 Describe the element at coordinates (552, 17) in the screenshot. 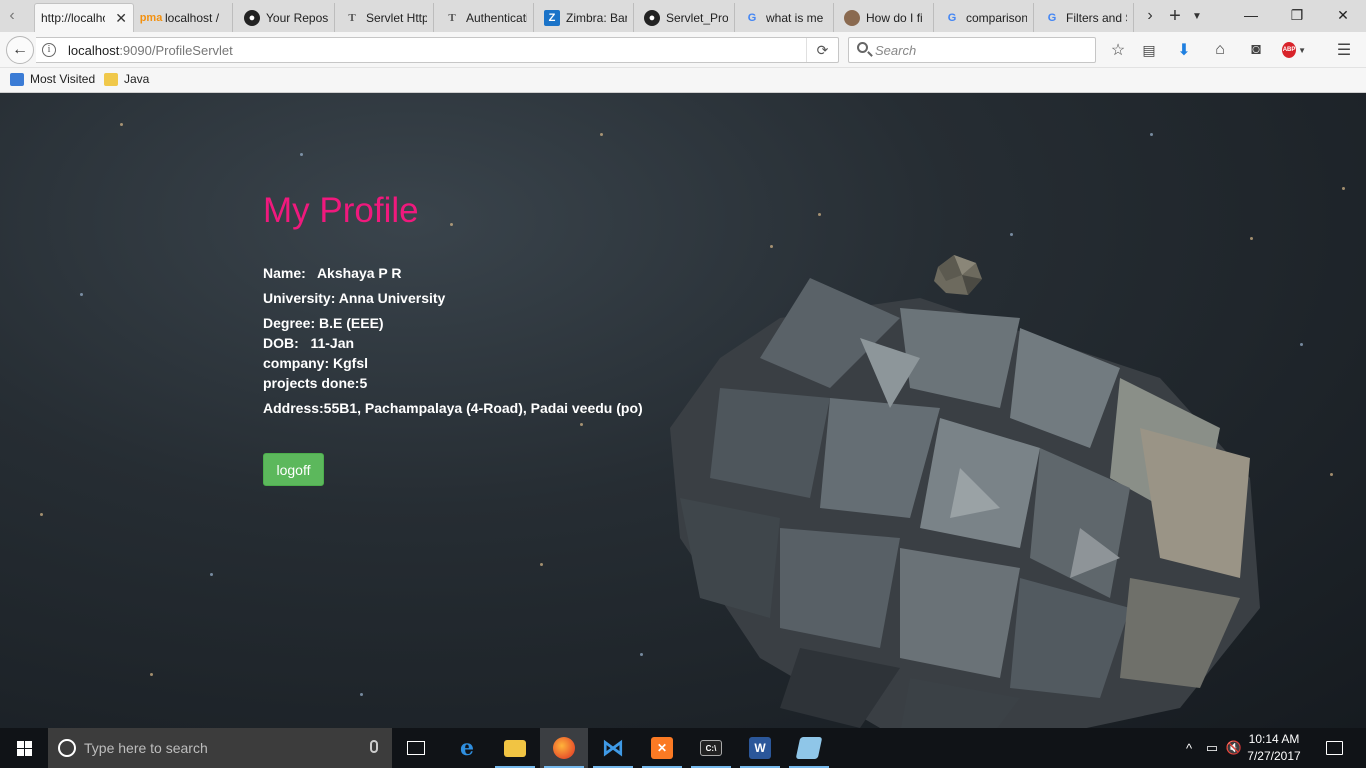

I see `zimbra-icon: Z` at that location.